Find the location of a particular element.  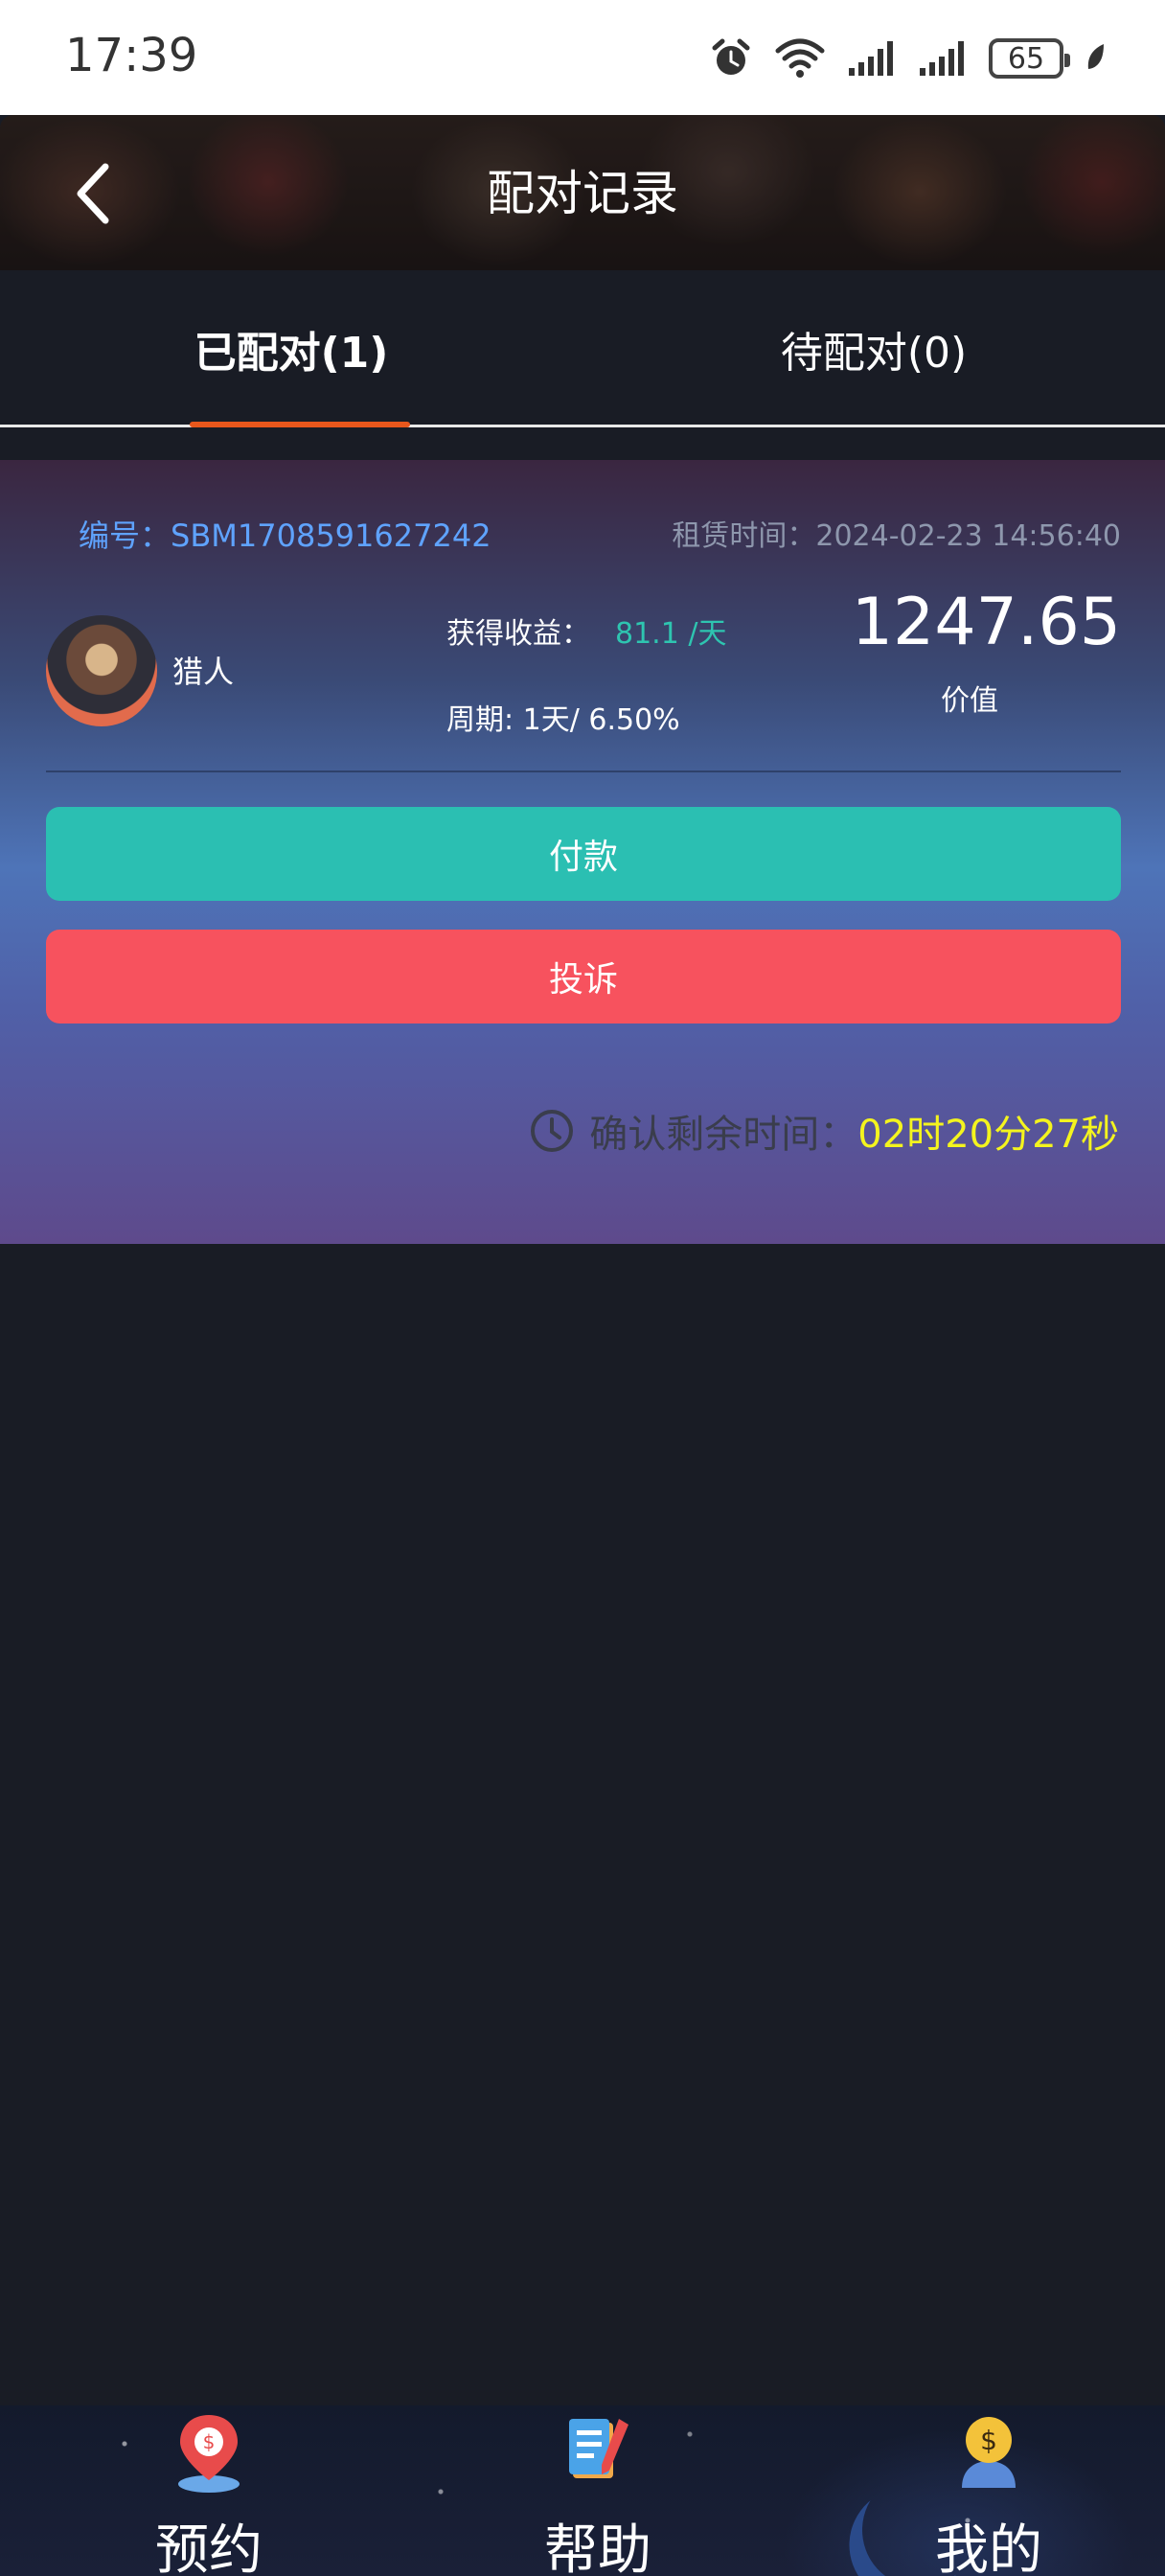

nav-mine: $ 我的 is located at coordinates (989, 2490).